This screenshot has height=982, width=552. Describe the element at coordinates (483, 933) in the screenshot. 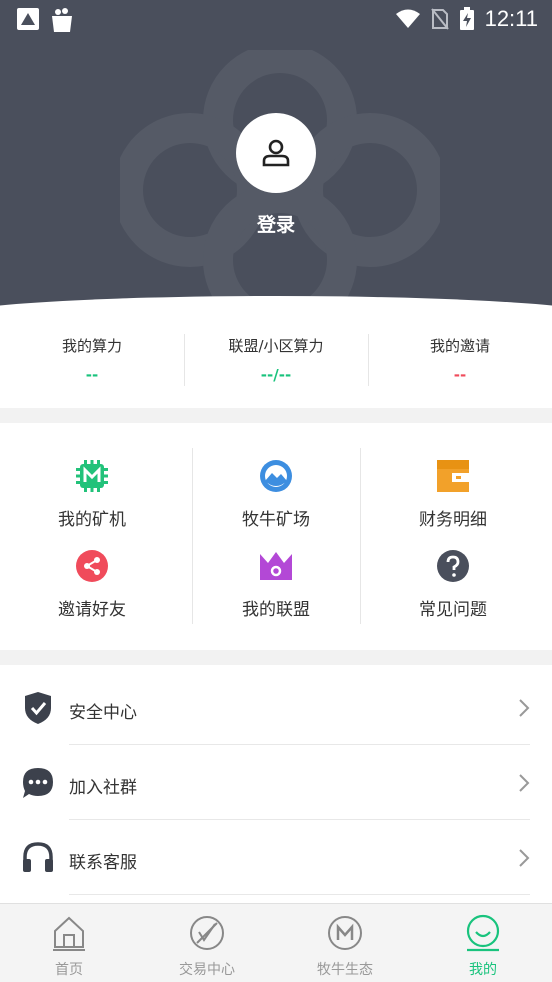

I see `smile-icon` at that location.